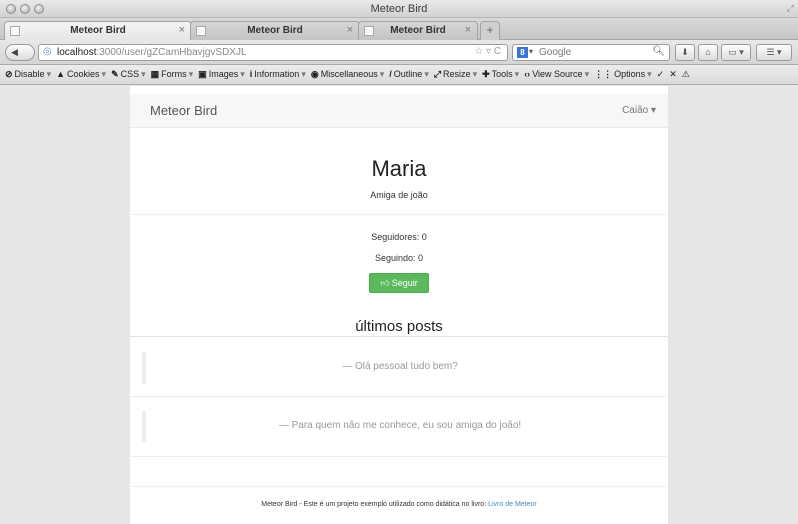 This screenshot has width=798, height=524. Describe the element at coordinates (487, 51) in the screenshot. I see `bookmark-star-icon: ☆ ▿ C` at that location.